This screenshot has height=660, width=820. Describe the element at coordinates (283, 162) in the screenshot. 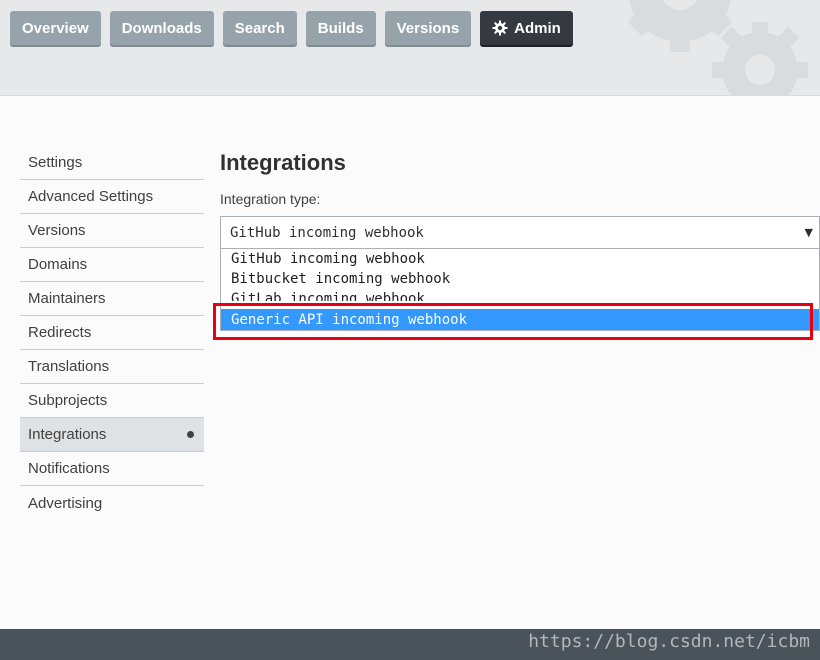

I see `page-title: Integrations` at that location.